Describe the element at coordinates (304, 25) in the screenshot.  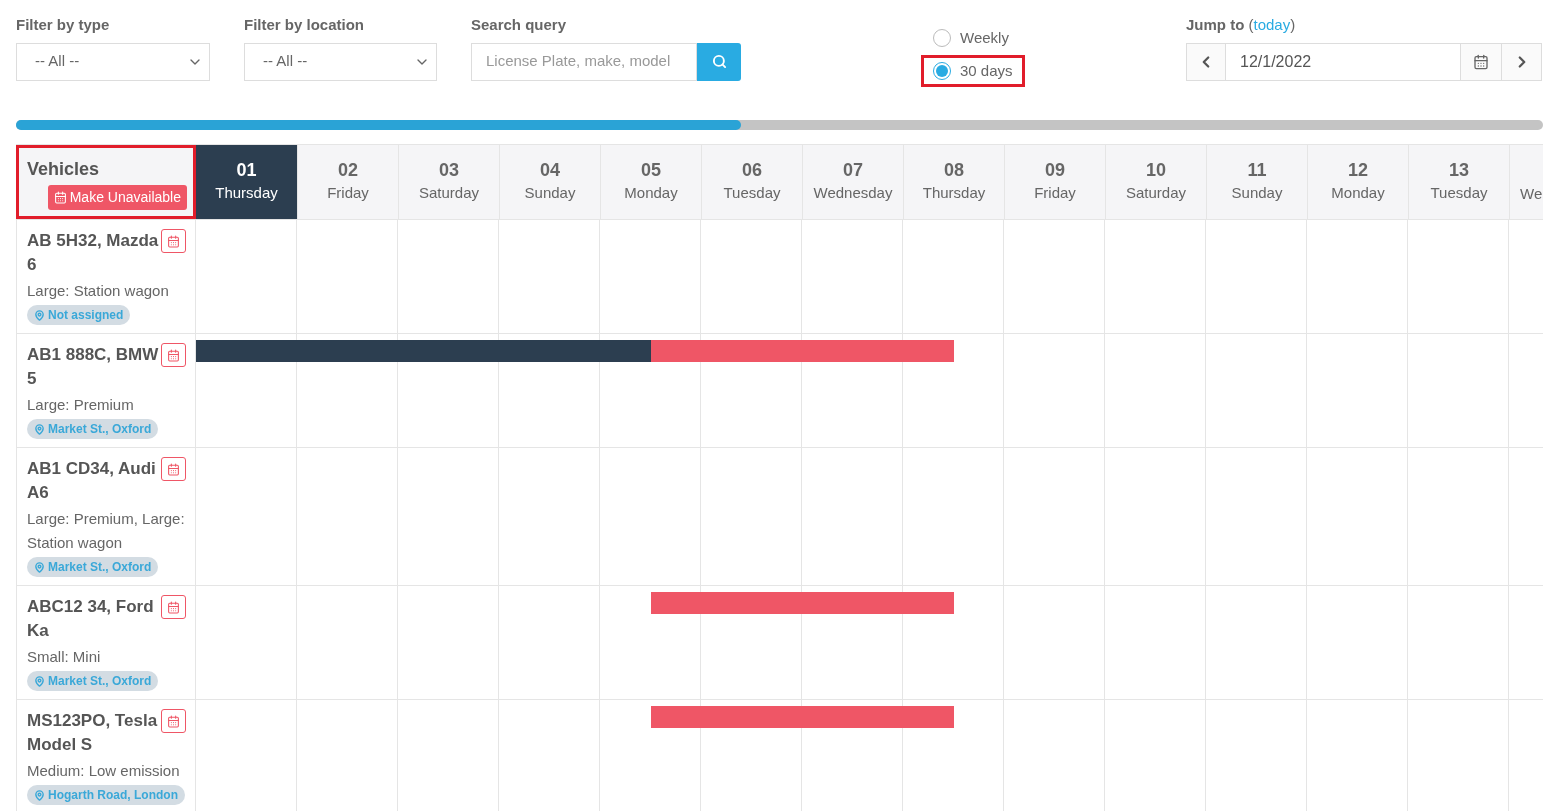
I see `filter-label: Filter by location` at that location.